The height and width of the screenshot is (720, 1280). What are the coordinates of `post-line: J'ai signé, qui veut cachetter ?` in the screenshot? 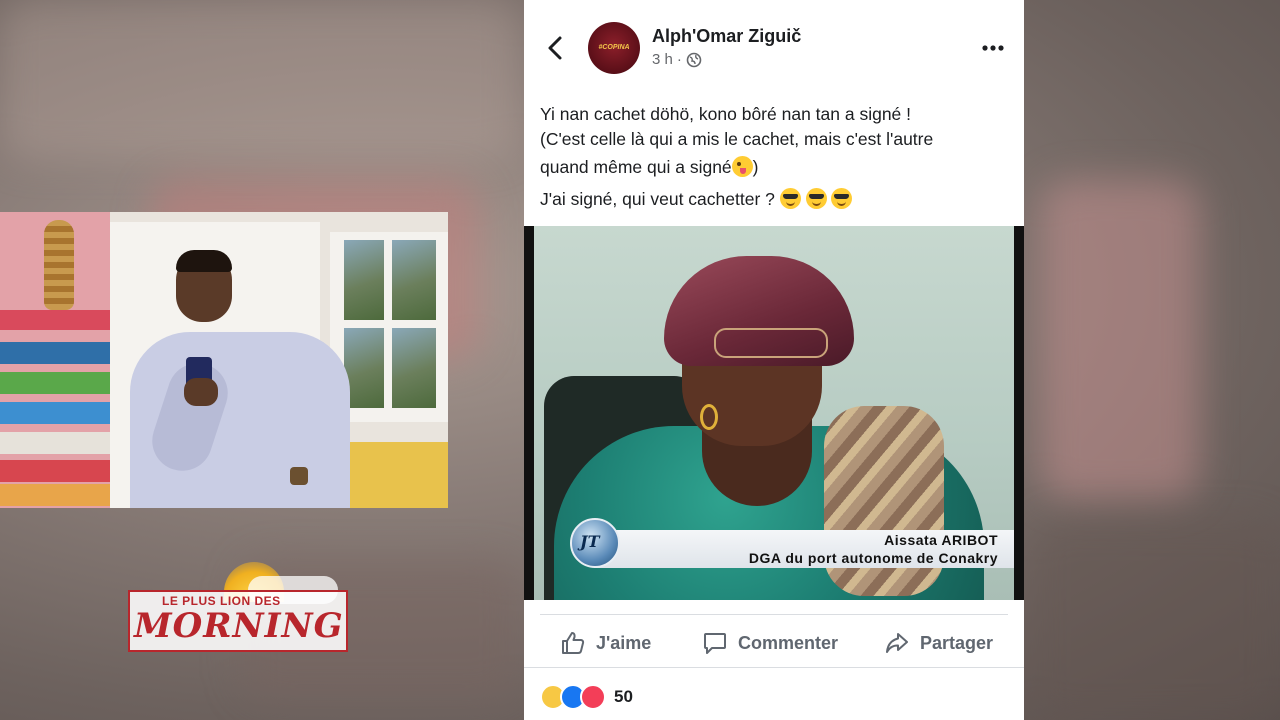 It's located at (775, 199).